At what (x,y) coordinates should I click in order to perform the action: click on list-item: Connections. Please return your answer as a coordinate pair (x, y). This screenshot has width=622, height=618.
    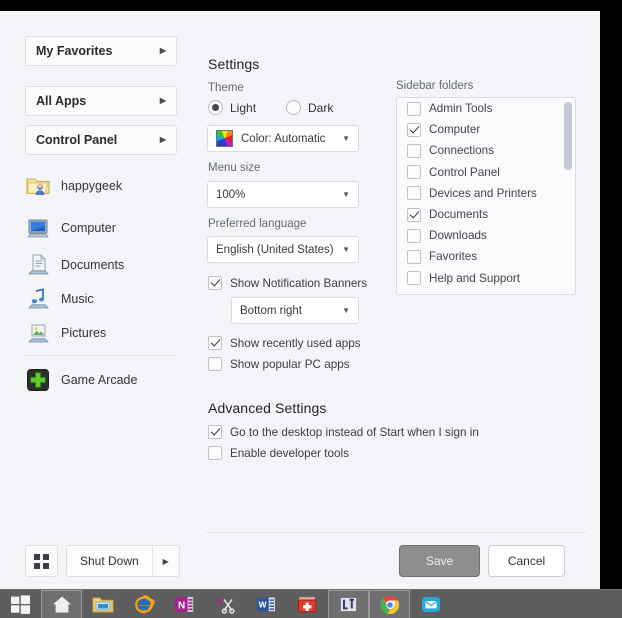
    Looking at the image, I should click on (486, 150).